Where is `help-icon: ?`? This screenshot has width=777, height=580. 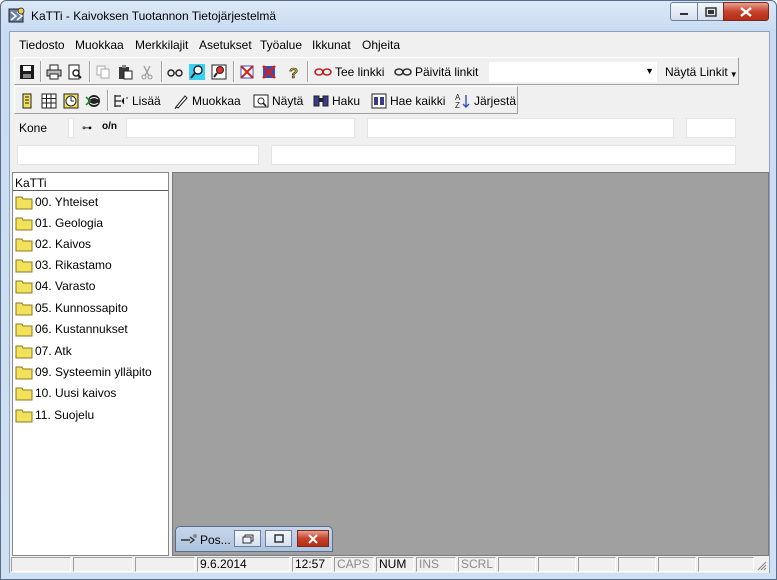 help-icon: ? is located at coordinates (294, 71).